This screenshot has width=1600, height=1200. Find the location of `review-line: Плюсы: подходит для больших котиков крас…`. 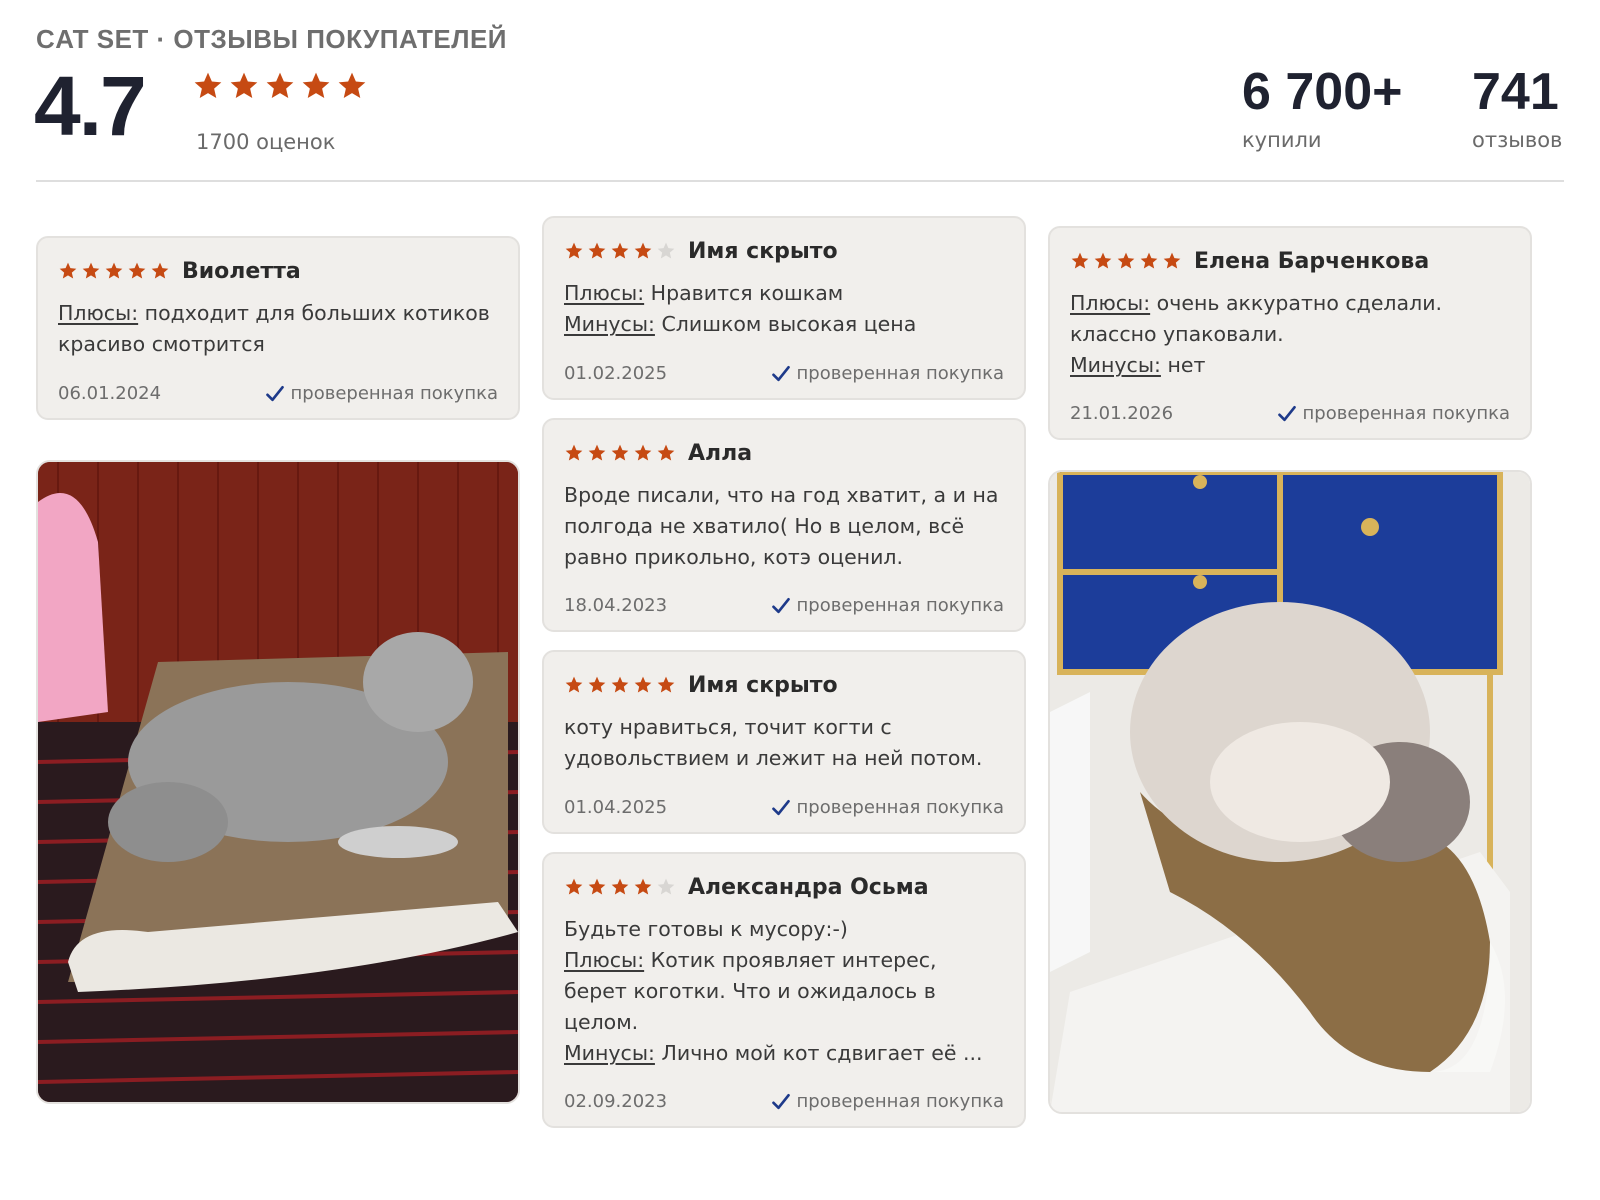

review-line: Плюсы: подходит для больших котиков крас… is located at coordinates (278, 329).